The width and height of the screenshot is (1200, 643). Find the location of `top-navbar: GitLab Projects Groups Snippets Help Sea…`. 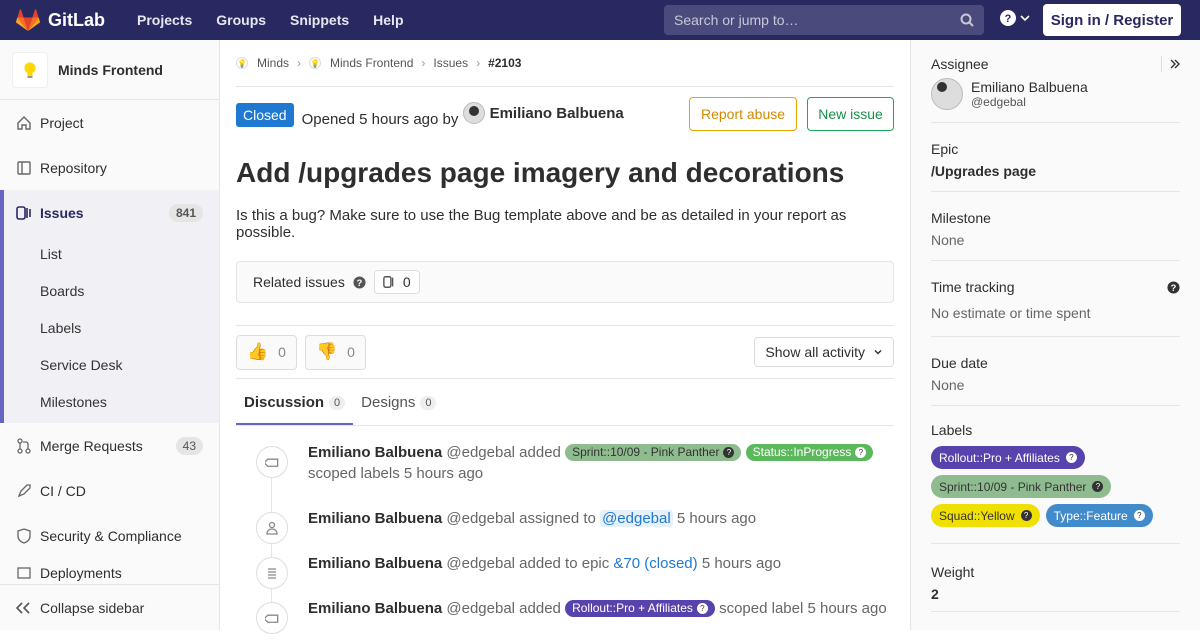

top-navbar: GitLab Projects Groups Snippets Help Sea… is located at coordinates (600, 20).